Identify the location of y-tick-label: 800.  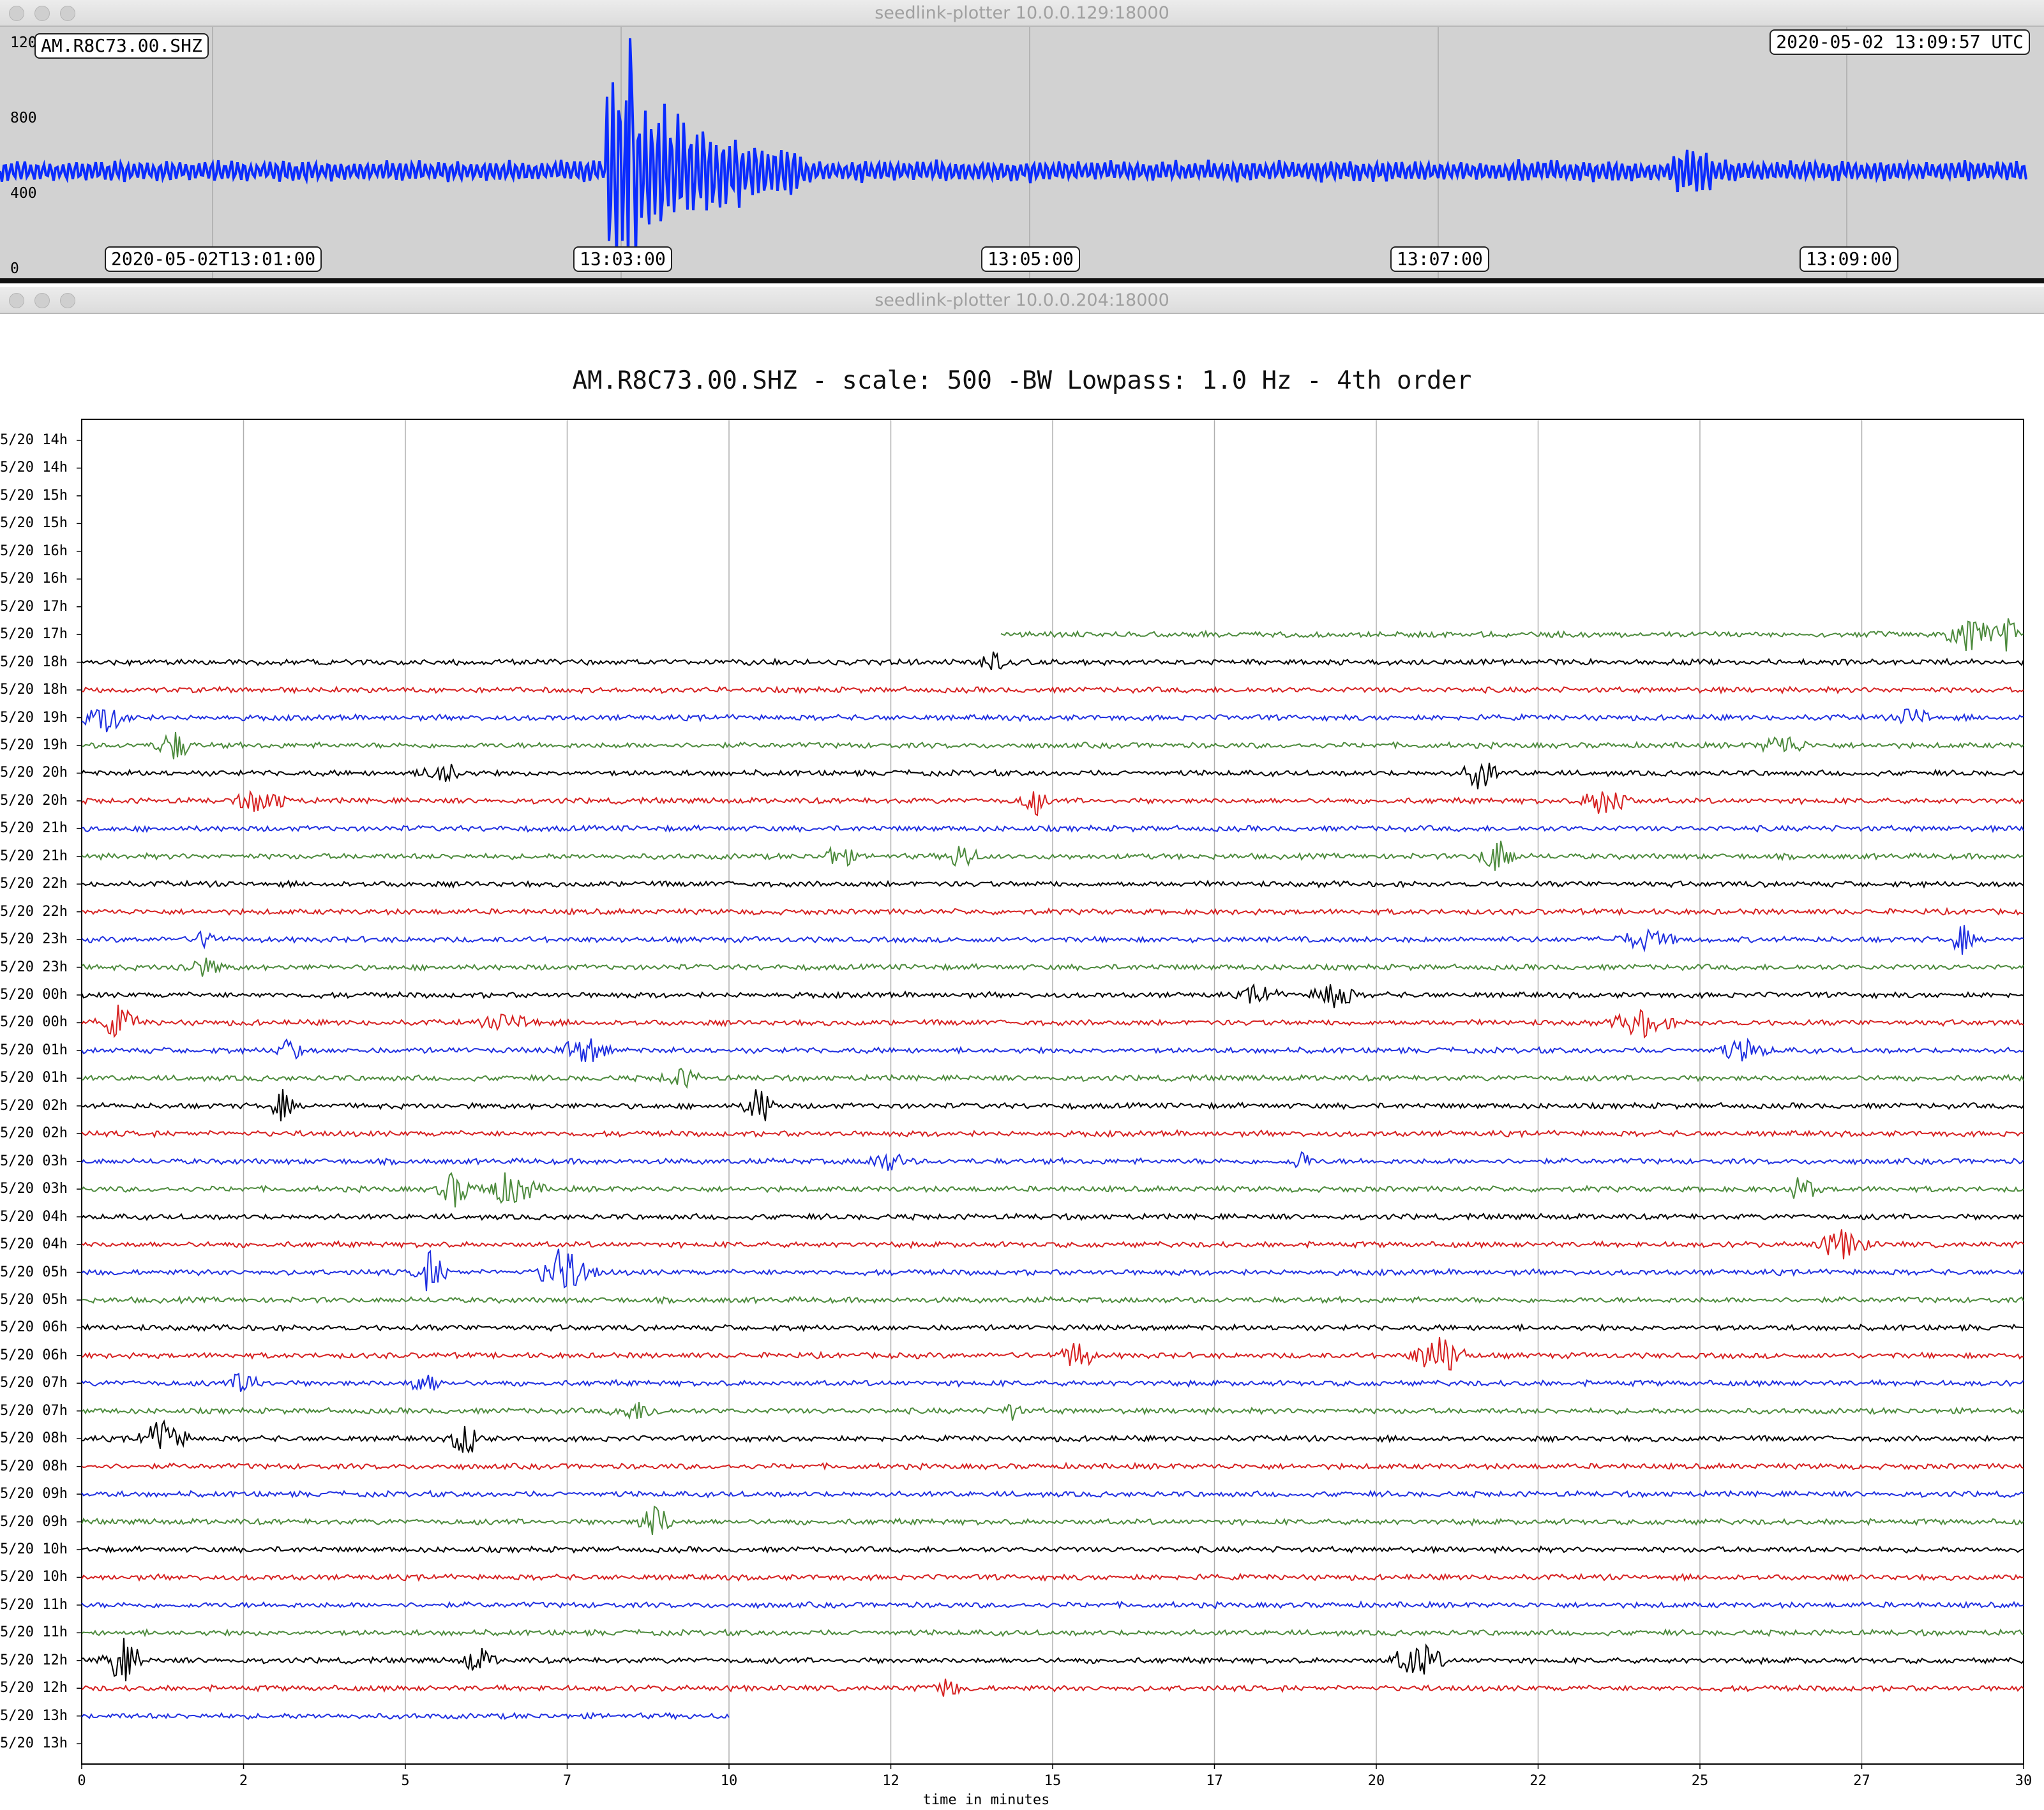
(23, 118).